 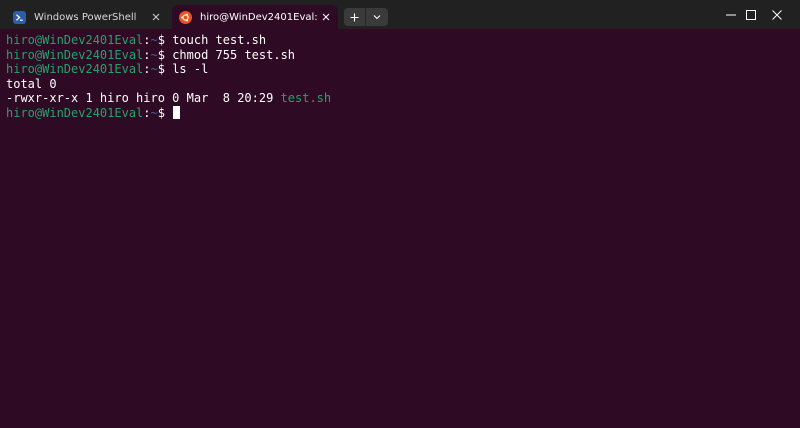 I want to click on text-cursor, so click(x=177, y=112).